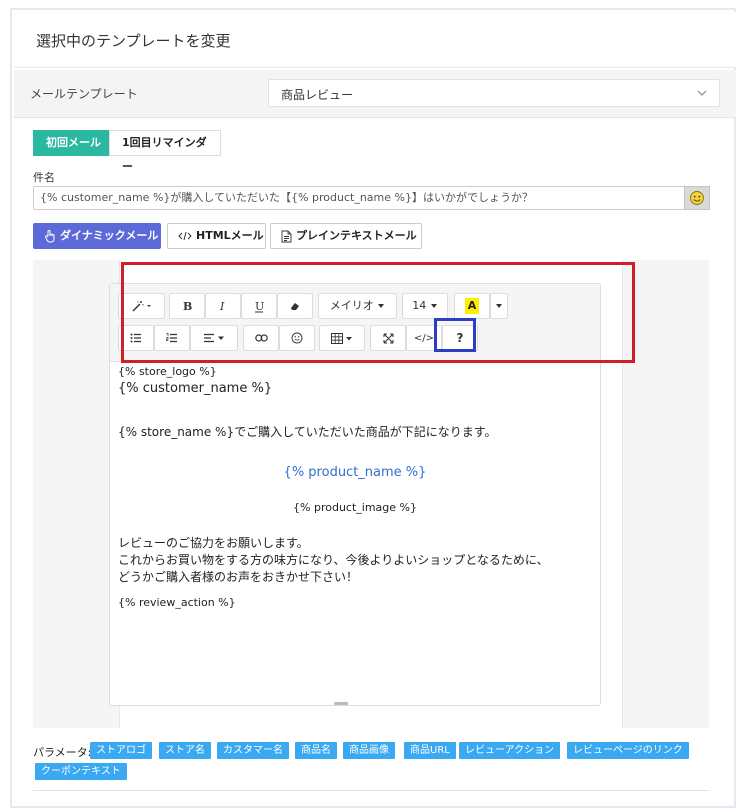 The height and width of the screenshot is (810, 748). I want to click on param-chip-review-page-link: レビューページのリンク, so click(628, 750).